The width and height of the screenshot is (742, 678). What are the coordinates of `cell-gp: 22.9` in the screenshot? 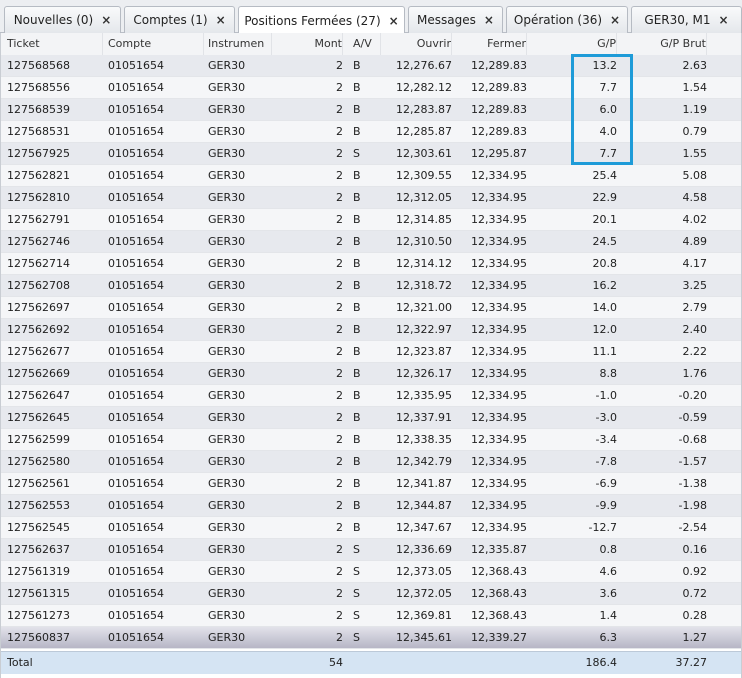 It's located at (605, 197).